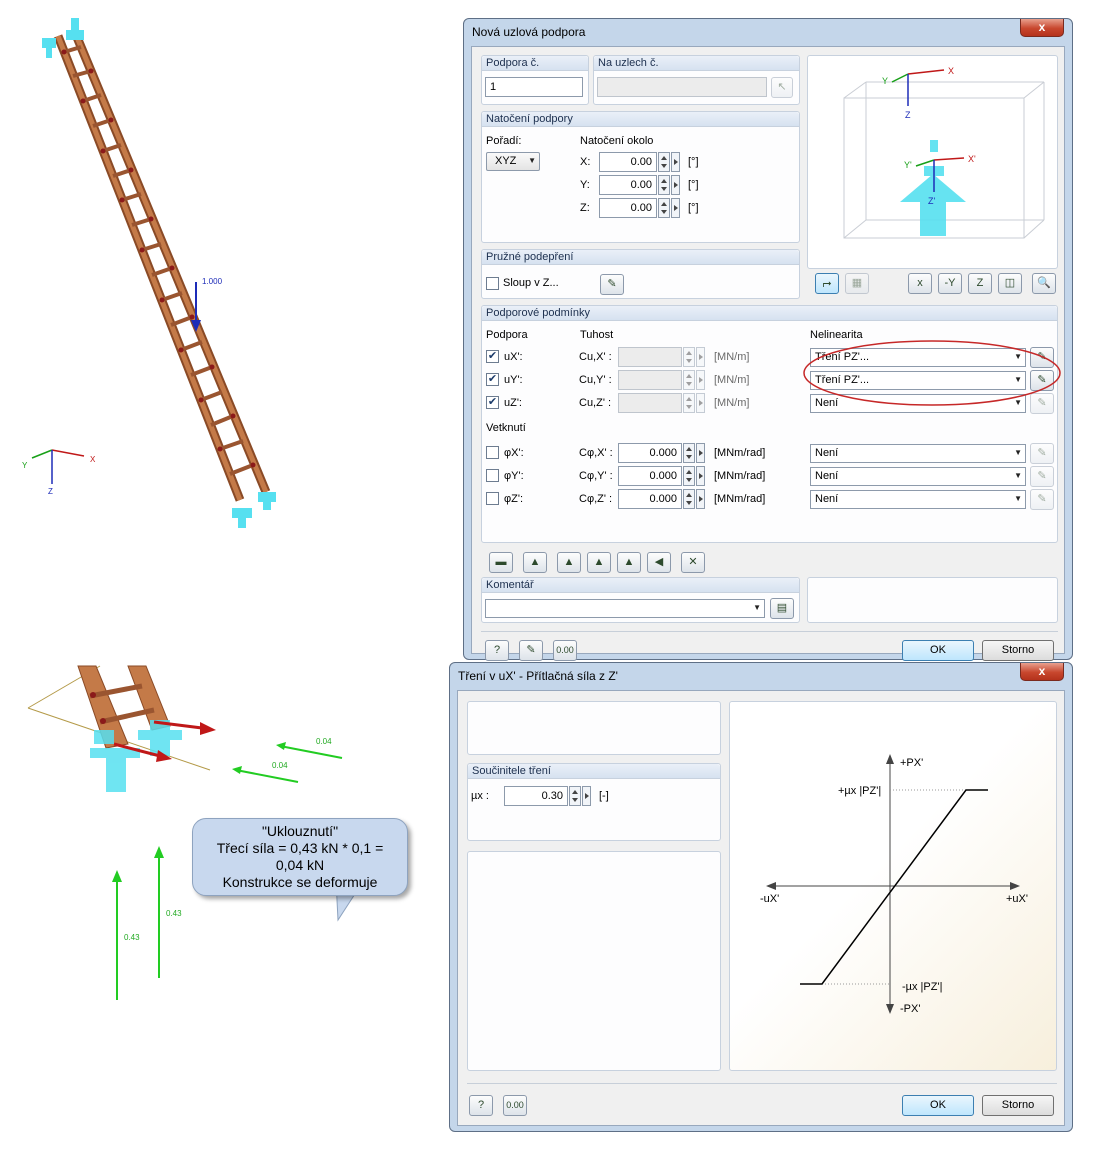 This screenshot has width=1094, height=1152. I want to click on friction-units-icon: 0.00, so click(515, 1105).